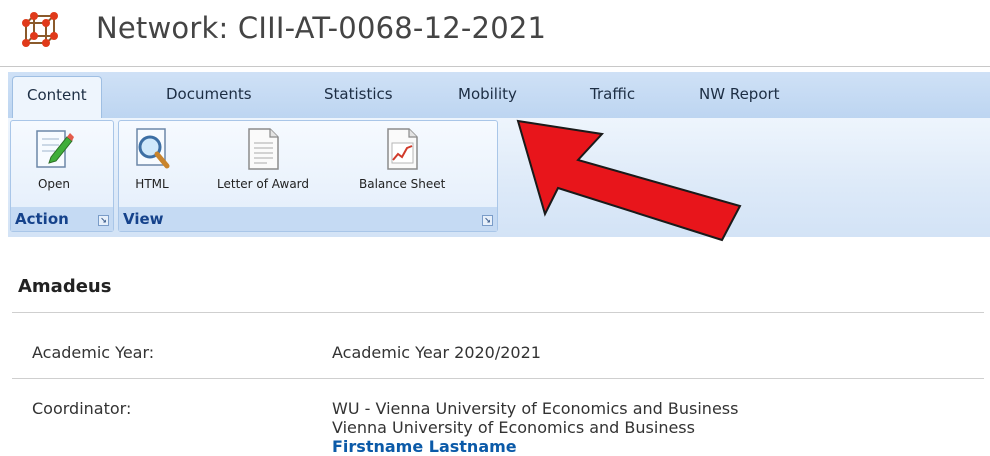 This screenshot has width=990, height=456. Describe the element at coordinates (402, 184) in the screenshot. I see `balance-sheet-button-label: Balance Sheet` at that location.